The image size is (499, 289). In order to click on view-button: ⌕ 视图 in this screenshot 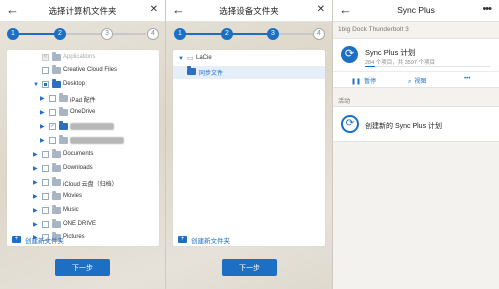, I will do `click(417, 81)`.